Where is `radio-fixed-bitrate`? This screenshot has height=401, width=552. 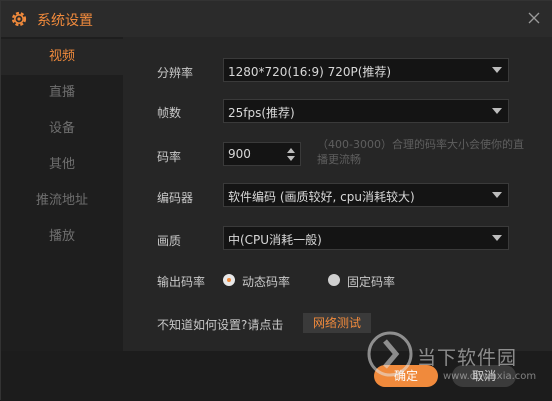
radio-fixed-bitrate is located at coordinates (334, 280).